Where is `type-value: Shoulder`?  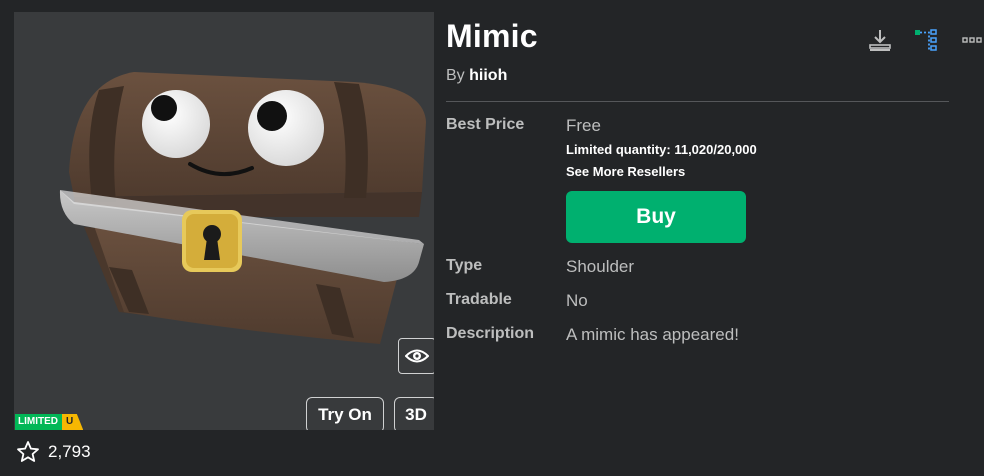
type-value: Shoulder is located at coordinates (600, 266).